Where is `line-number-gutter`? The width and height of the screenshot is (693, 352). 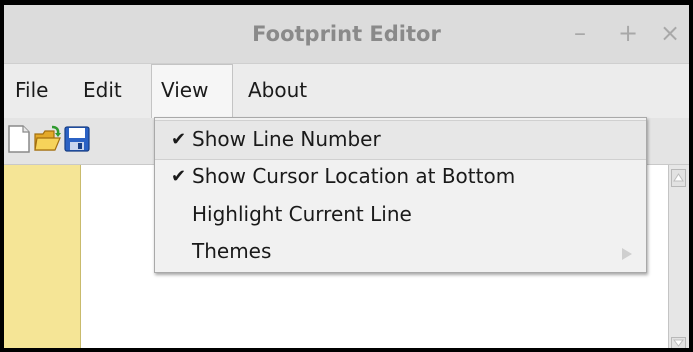 line-number-gutter is located at coordinates (42, 256).